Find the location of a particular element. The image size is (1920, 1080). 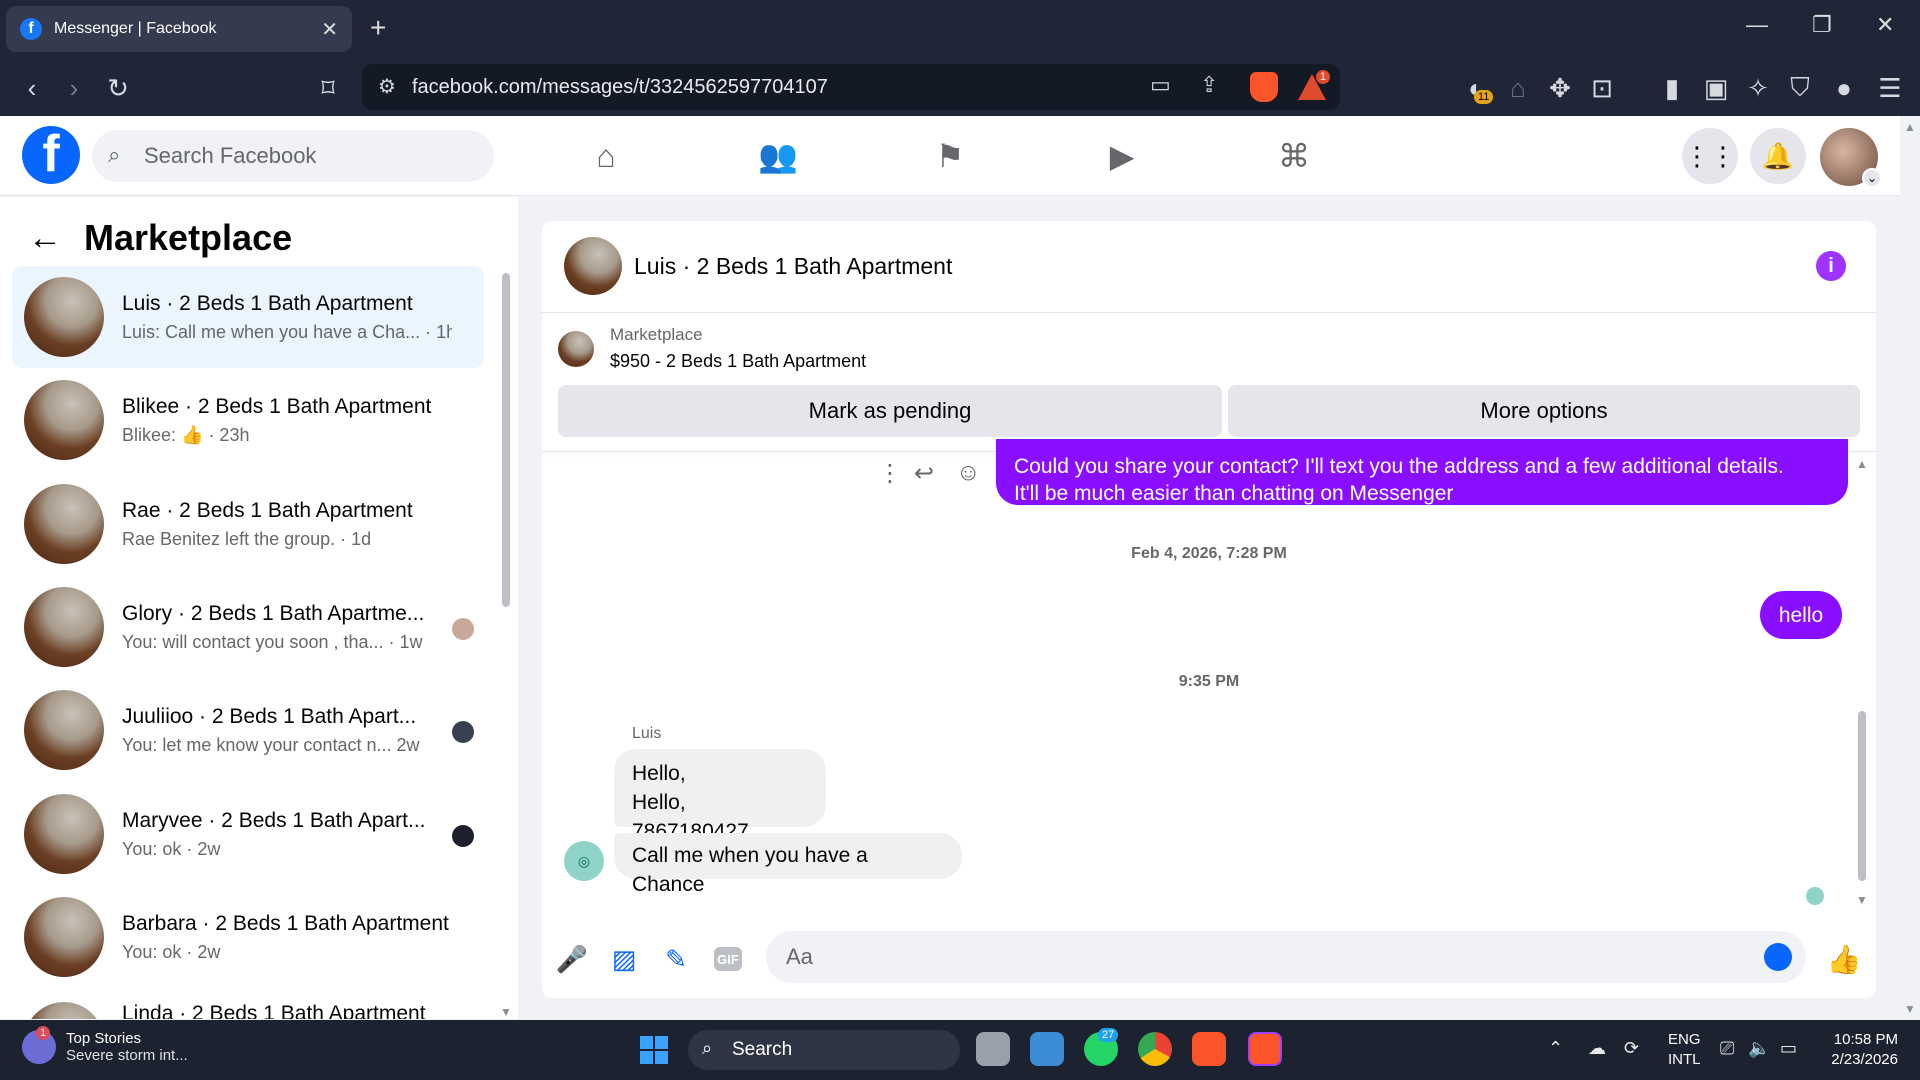

chat-scroll-up-icon: ▲ is located at coordinates (1862, 464).